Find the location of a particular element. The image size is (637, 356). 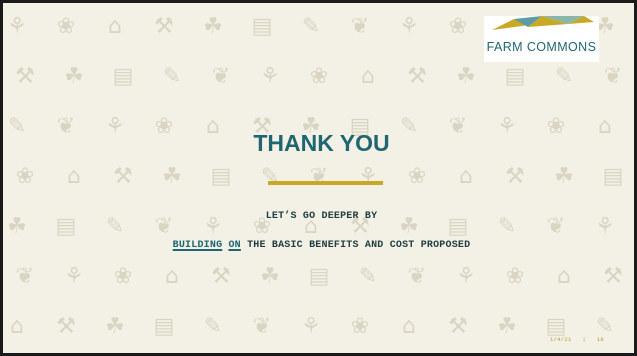

slide-title: THANK YOU is located at coordinates (321, 143).